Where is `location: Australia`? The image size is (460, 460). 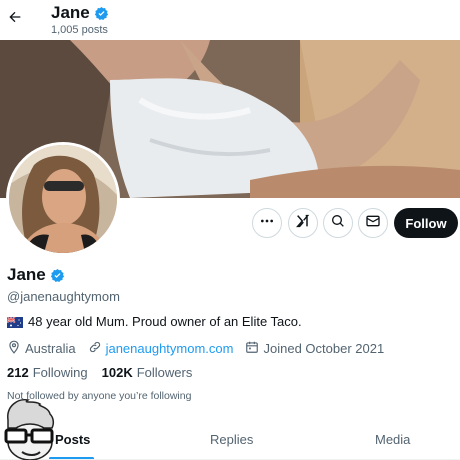 location: Australia is located at coordinates (41, 348).